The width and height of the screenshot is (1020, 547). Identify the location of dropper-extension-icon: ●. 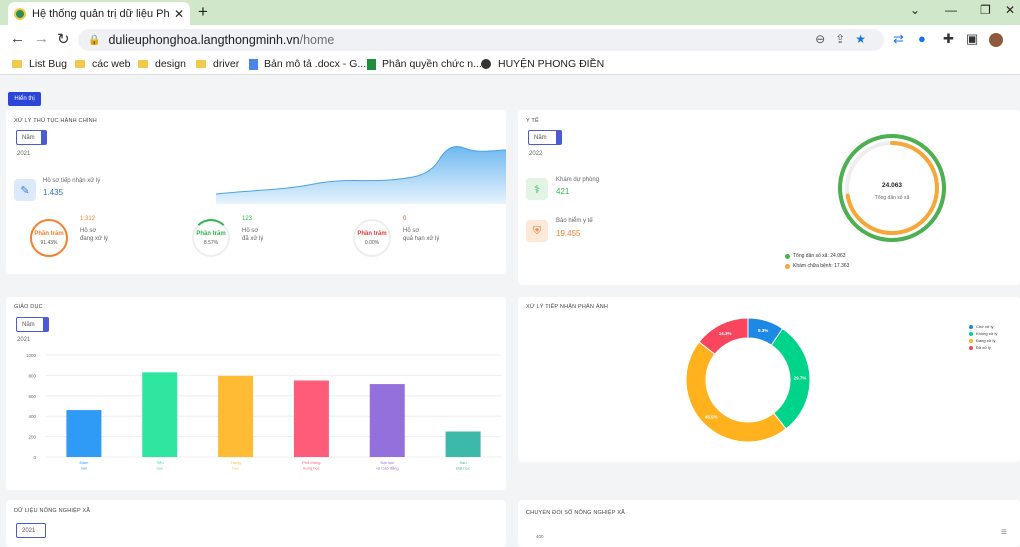
(922, 38).